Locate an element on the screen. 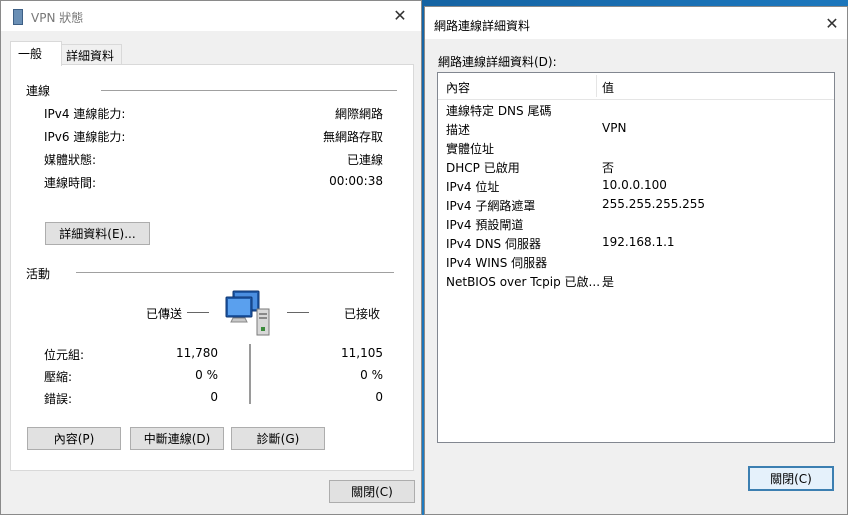  list-item-value: 255.255.255.255 is located at coordinates (654, 204).